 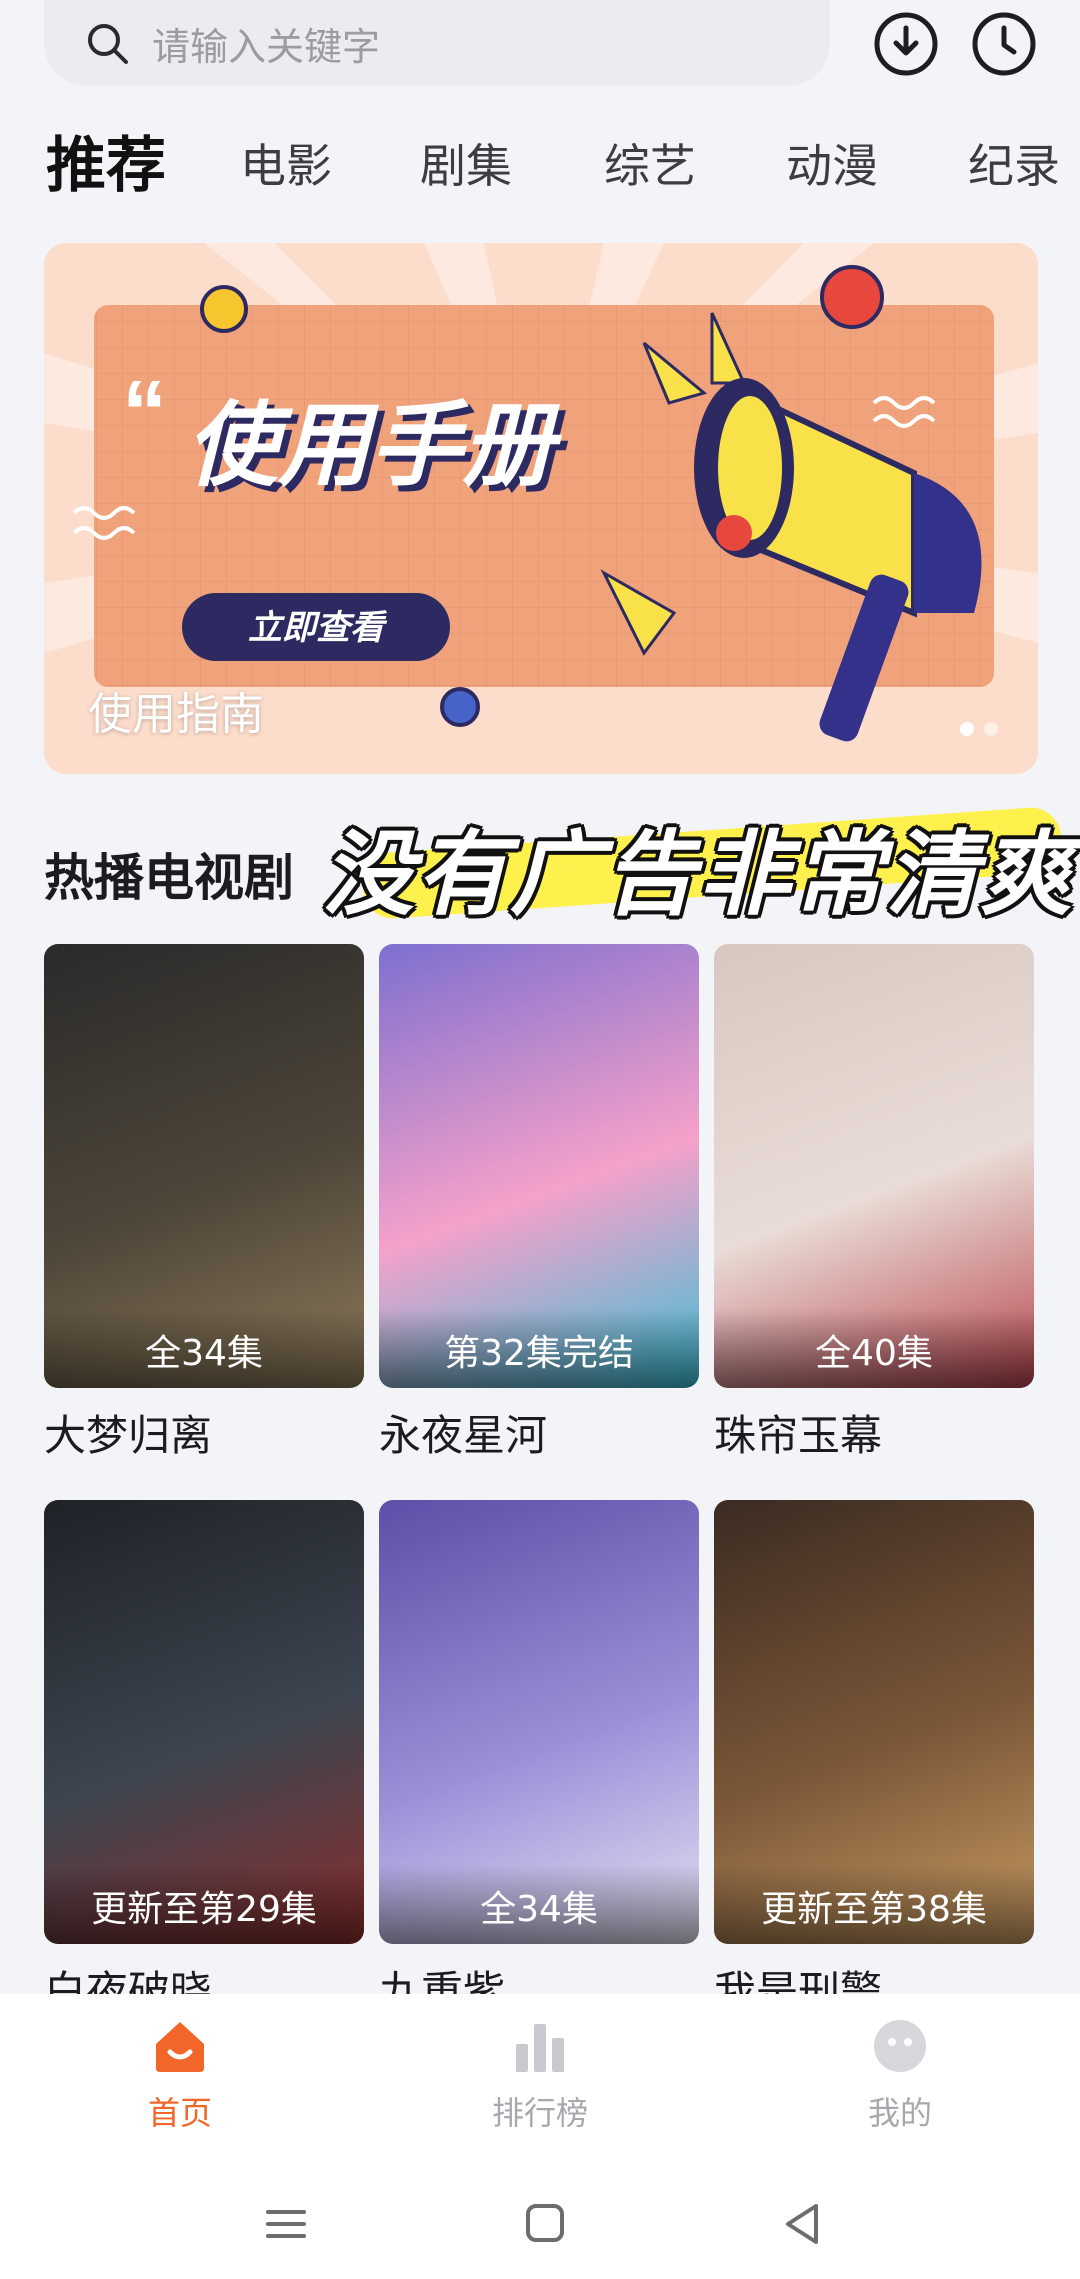 What do you see at coordinates (991, 729) in the screenshot?
I see `pagination-dot` at bounding box center [991, 729].